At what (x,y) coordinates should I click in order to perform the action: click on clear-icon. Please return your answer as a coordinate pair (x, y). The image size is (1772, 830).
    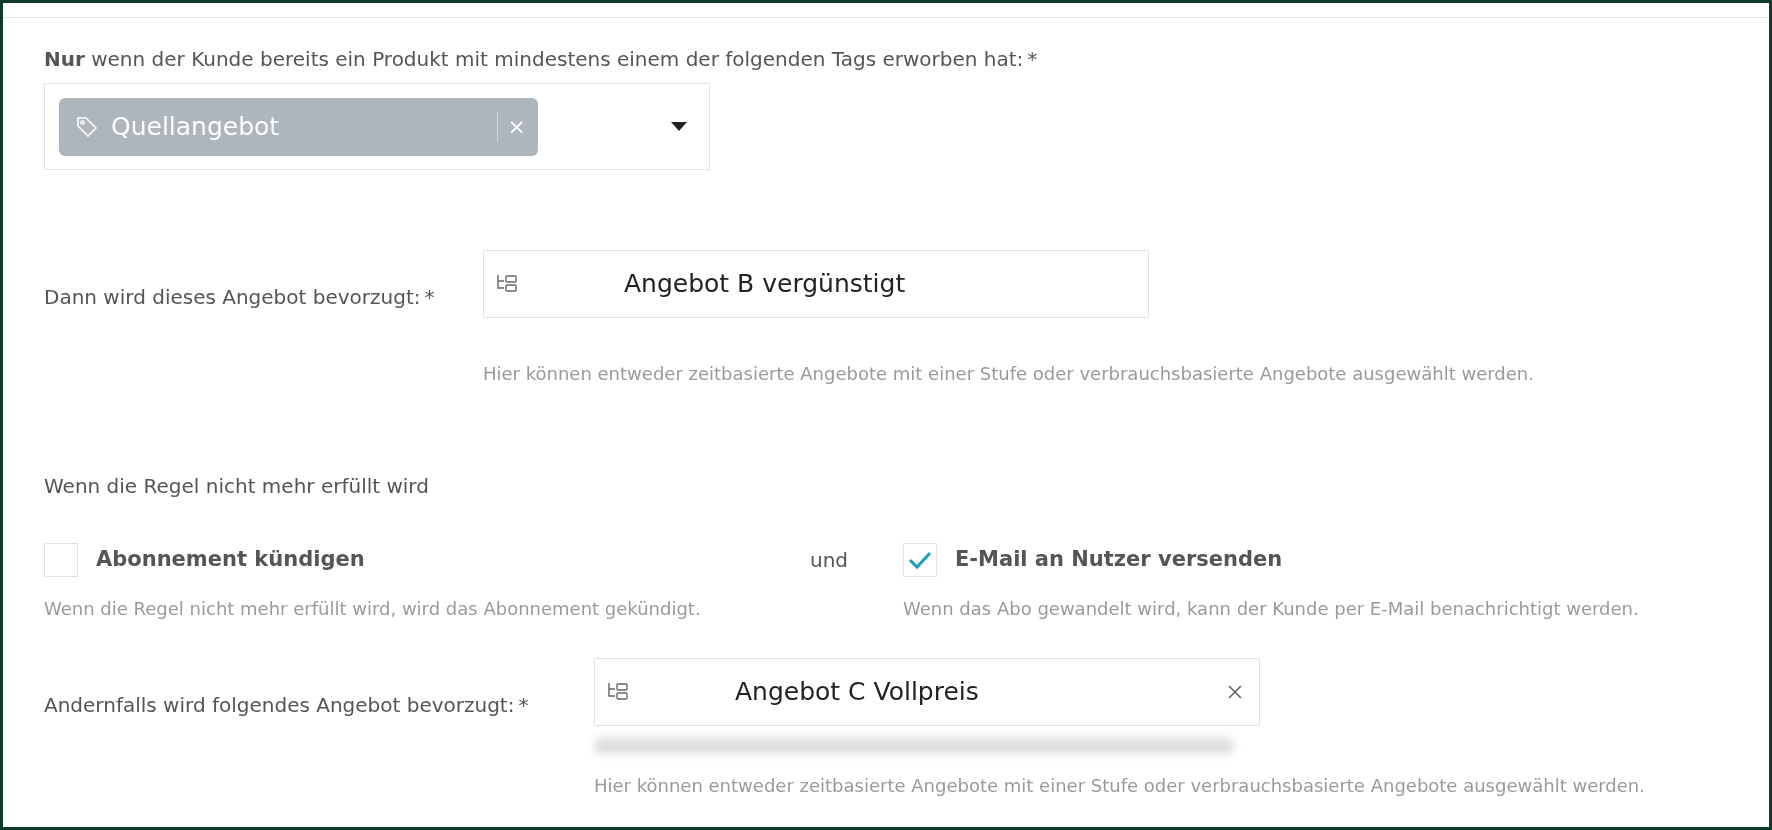
    Looking at the image, I should click on (1235, 692).